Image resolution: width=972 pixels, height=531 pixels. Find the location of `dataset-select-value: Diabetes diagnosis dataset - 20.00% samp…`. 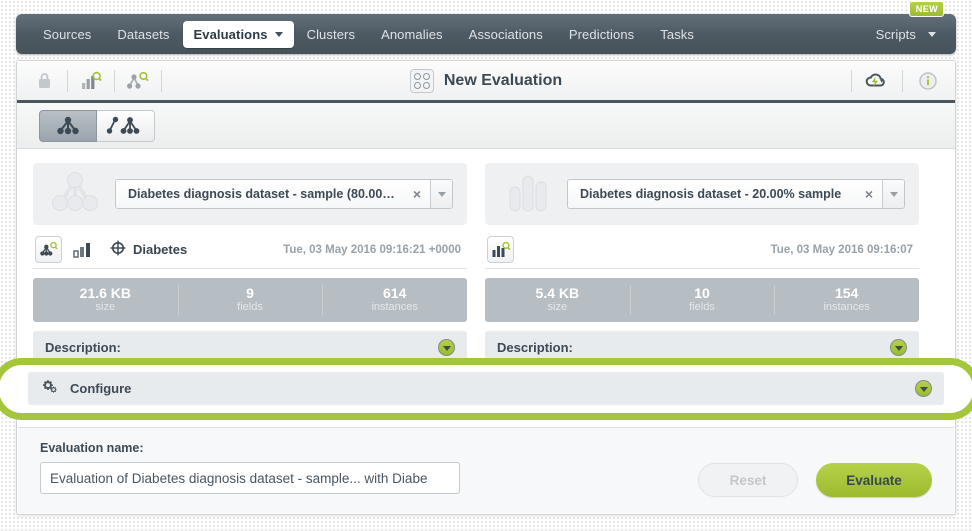

dataset-select-value: Diabetes diagnosis dataset - 20.00% samp… is located at coordinates (711, 194).